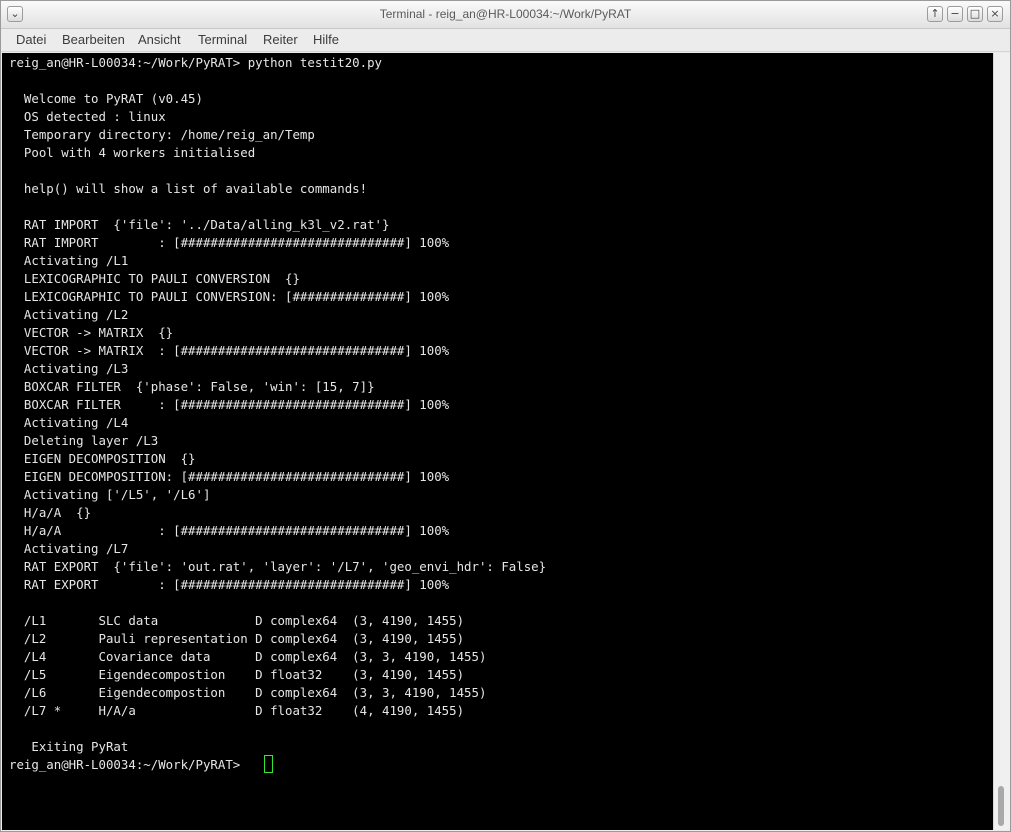 Image resolution: width=1011 pixels, height=832 pixels. What do you see at coordinates (1001, 441) in the screenshot?
I see `terminal-scrollbar` at bounding box center [1001, 441].